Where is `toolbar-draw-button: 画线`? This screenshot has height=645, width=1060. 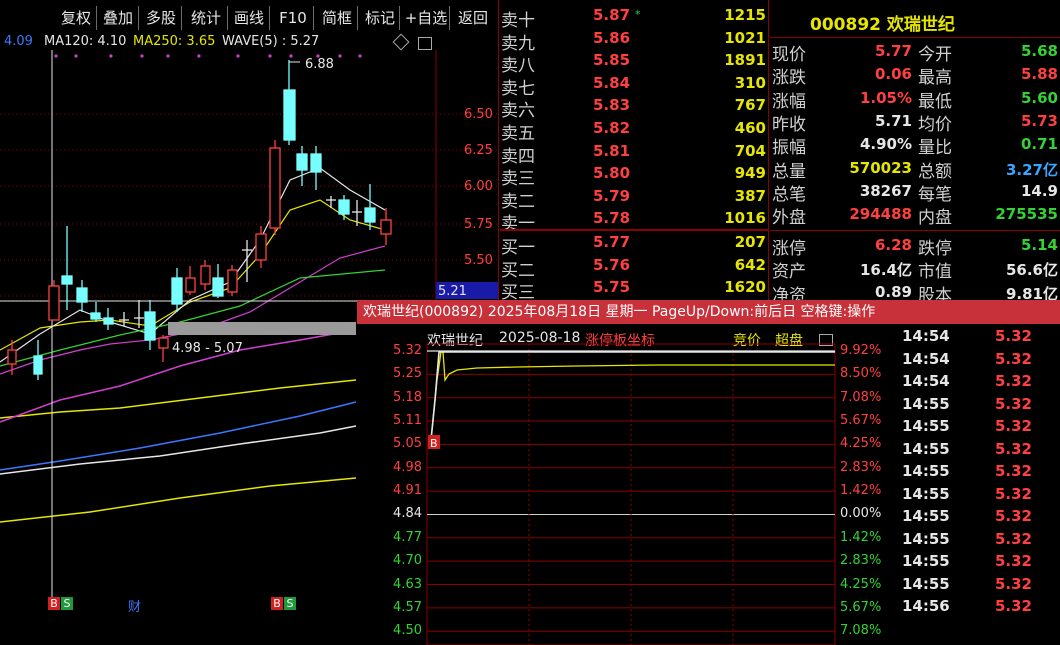
toolbar-draw-button: 画线 is located at coordinates (249, 18).